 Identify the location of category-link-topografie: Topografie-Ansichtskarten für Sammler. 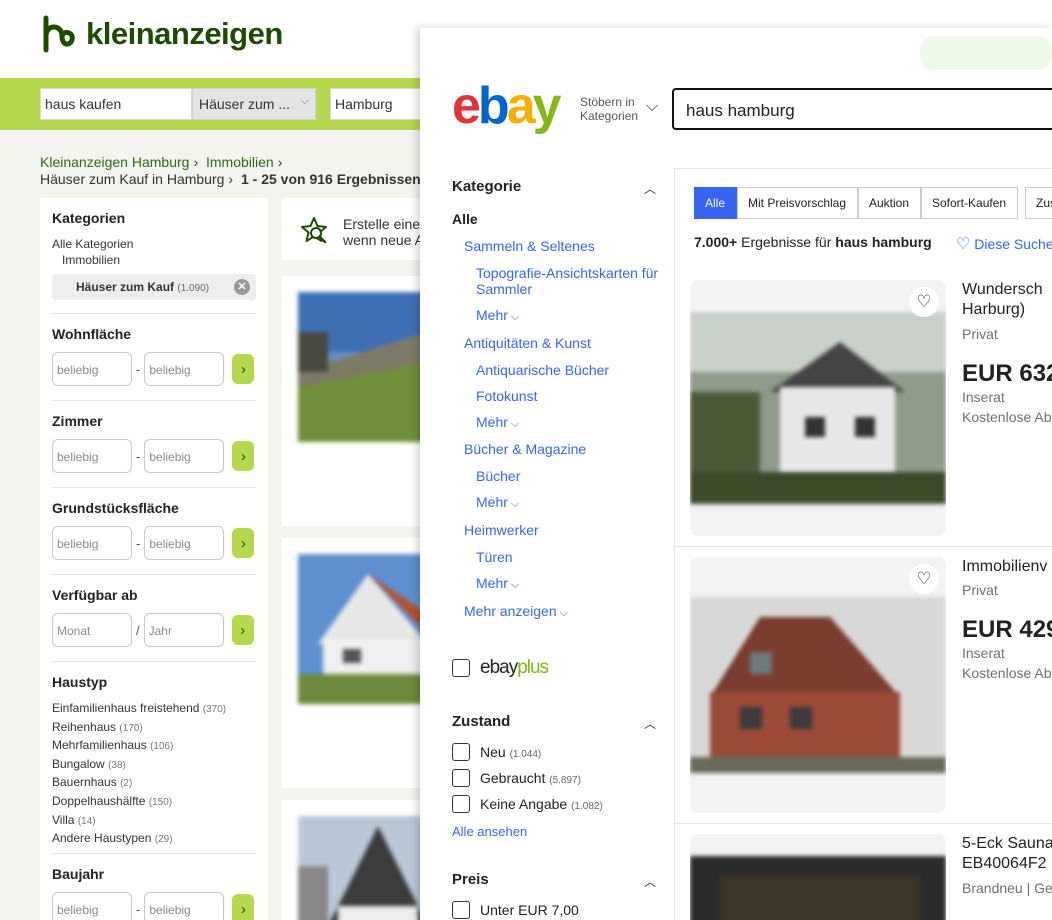
(576, 281).